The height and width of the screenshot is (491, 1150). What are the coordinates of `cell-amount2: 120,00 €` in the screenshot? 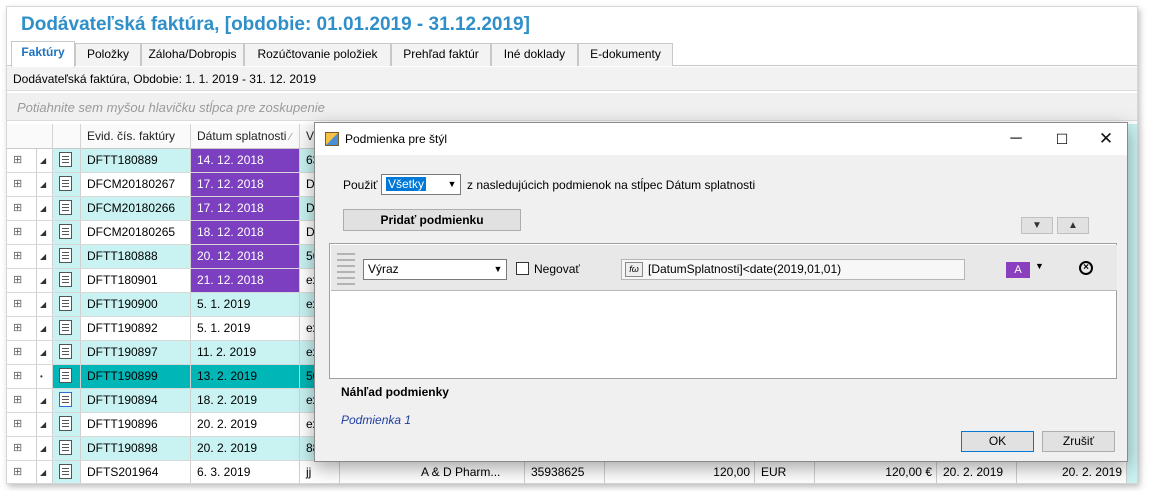 It's located at (887, 472).